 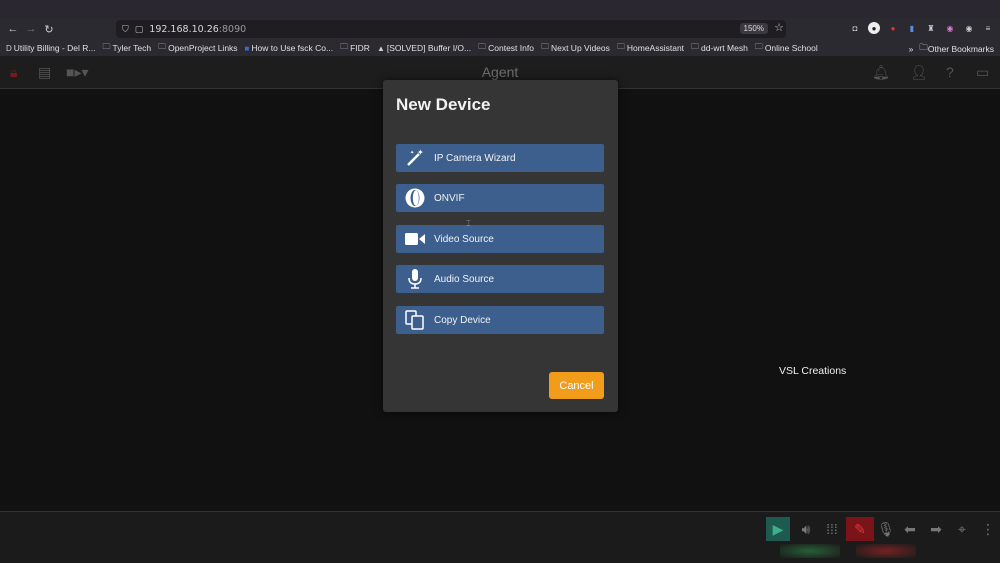 What do you see at coordinates (415, 279) in the screenshot?
I see `microphone-icon` at bounding box center [415, 279].